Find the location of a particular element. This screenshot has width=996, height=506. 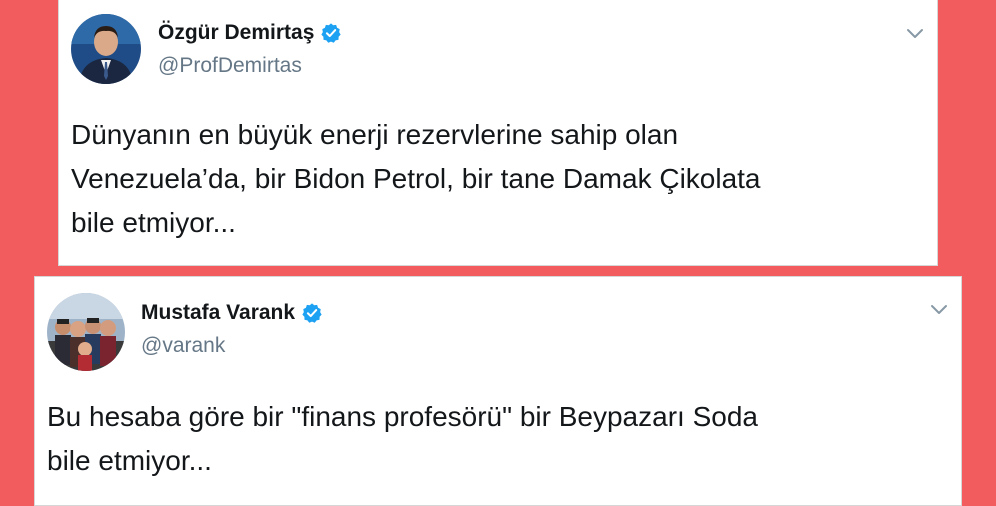

author-row: Özgür Demirtaş is located at coordinates (250, 33).